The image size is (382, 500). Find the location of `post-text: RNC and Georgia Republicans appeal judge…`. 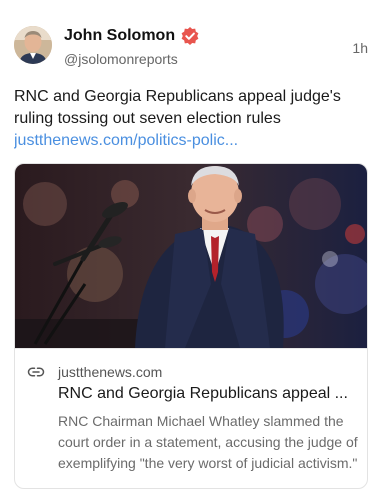

post-text: RNC and Georgia Republicans appeal judge… is located at coordinates (177, 107).